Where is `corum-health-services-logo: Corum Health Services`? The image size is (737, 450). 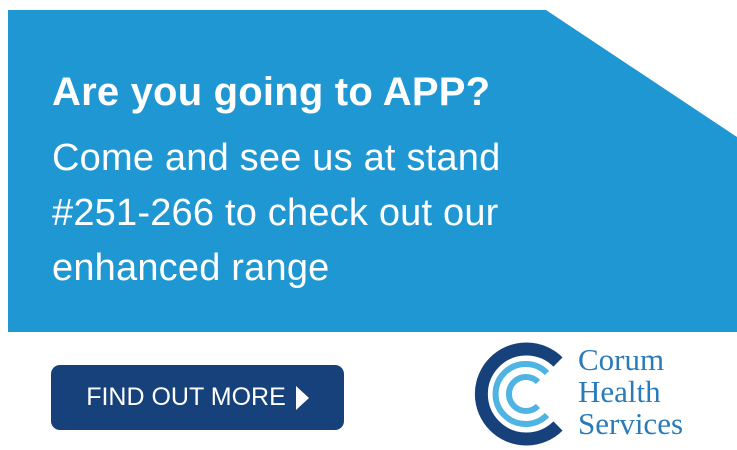
corum-health-services-logo: Corum Health Services is located at coordinates (593, 394).